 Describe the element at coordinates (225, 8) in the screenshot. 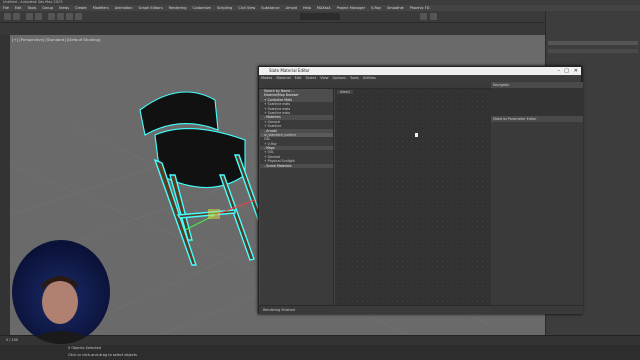

I see `menu-item: Scripting` at that location.